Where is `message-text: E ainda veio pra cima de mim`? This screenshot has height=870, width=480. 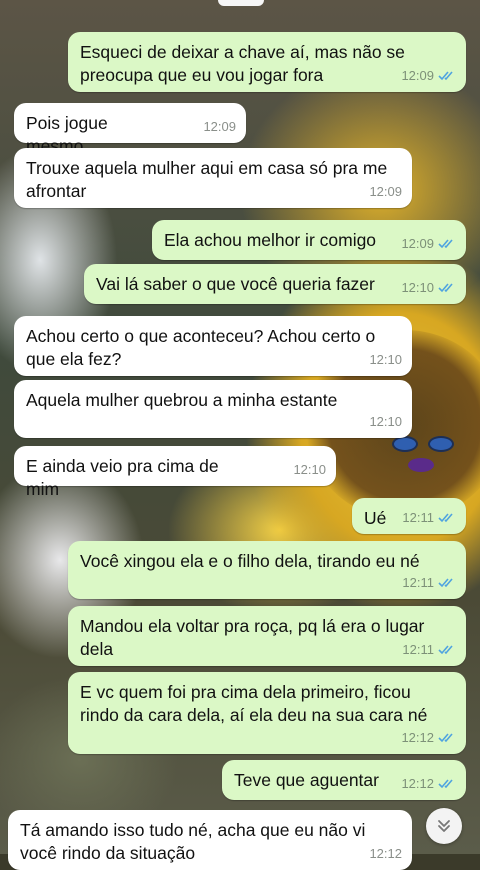
message-text: E ainda veio pra cima de mim is located at coordinates (122, 477).